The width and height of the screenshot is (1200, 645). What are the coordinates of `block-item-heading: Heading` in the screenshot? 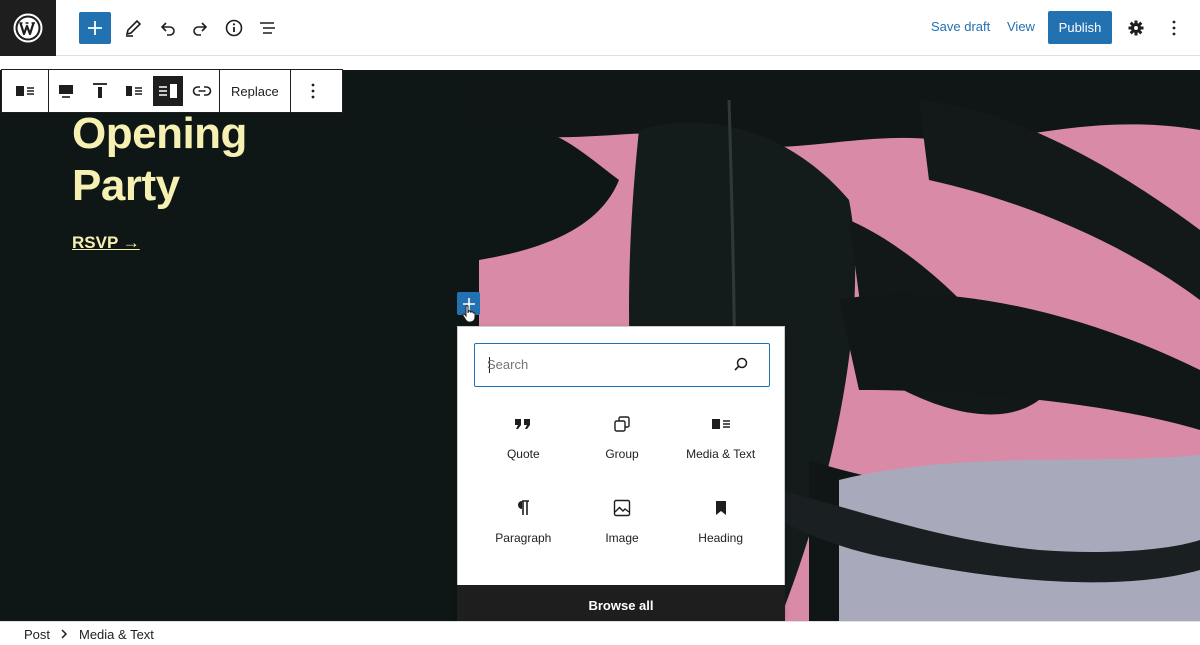 It's located at (720, 521).